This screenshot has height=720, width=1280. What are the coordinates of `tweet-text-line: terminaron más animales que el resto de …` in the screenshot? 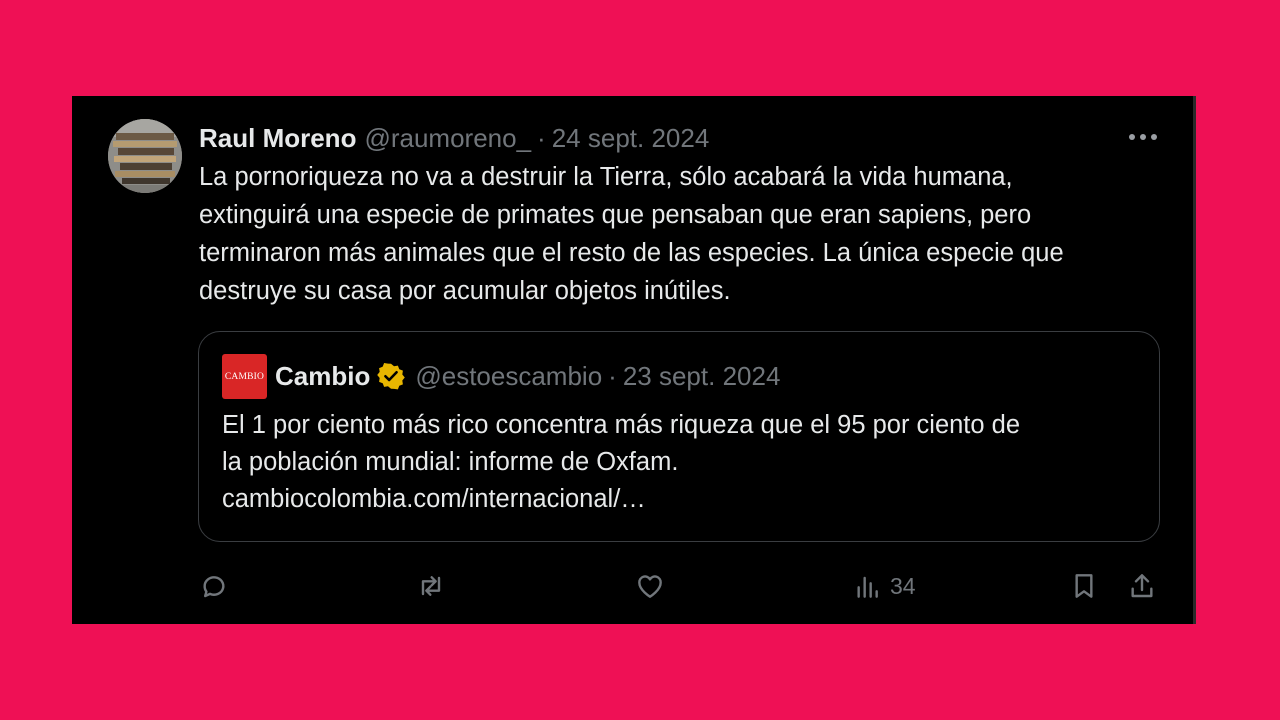 It's located at (631, 253).